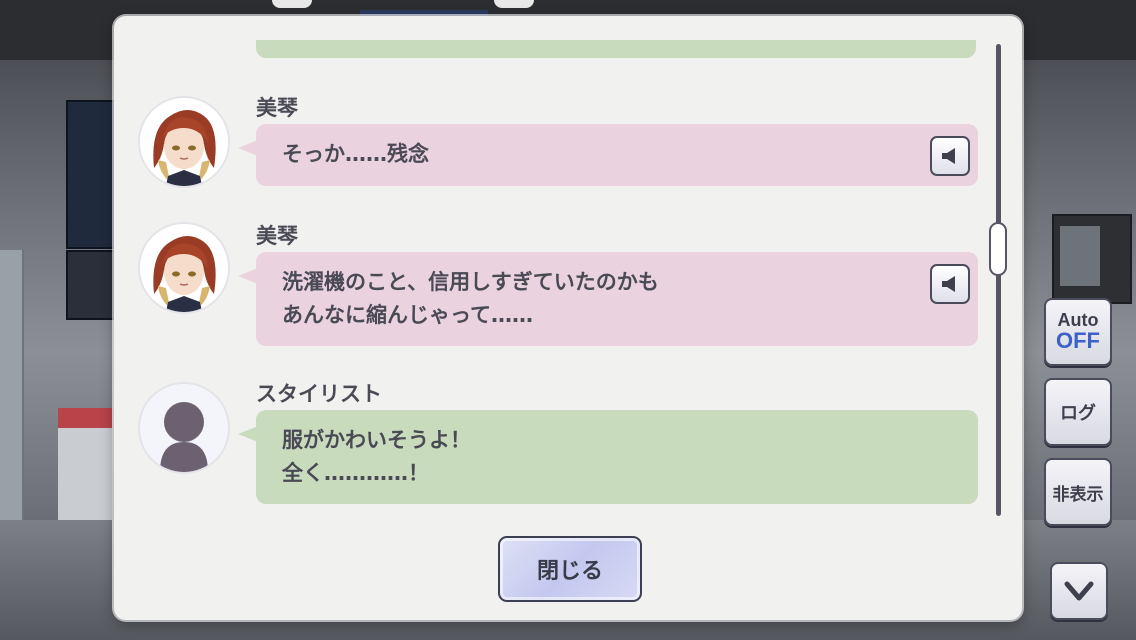  I want to click on auto-toggle-button: Auto OFF, so click(1078, 332).